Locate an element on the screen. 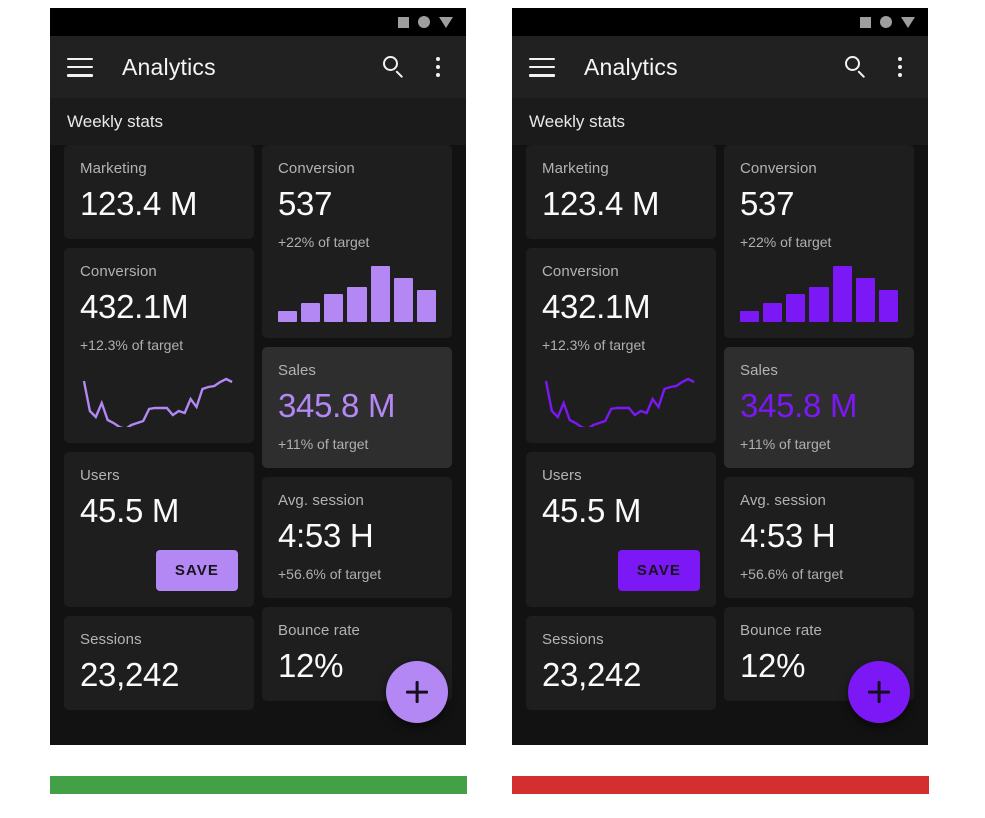 This screenshot has height=818, width=985. card-value: 23,242 is located at coordinates (130, 674).